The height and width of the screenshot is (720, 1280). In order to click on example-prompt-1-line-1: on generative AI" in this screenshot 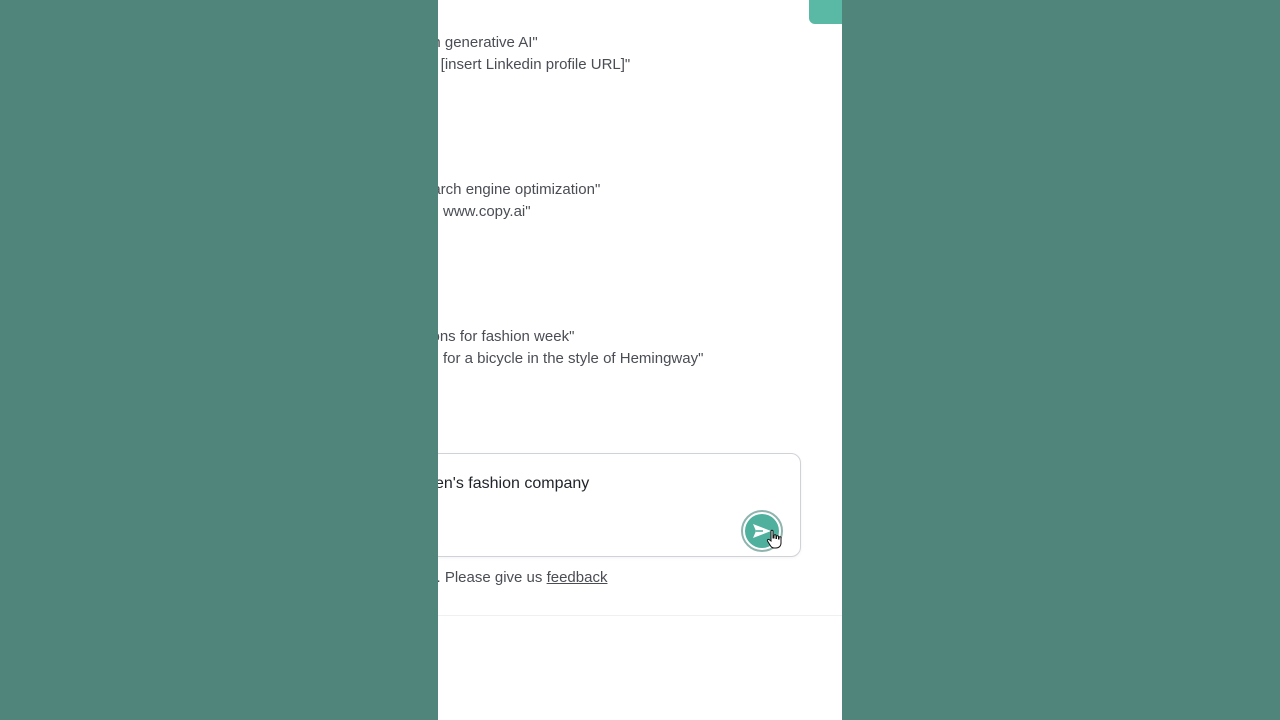, I will do `click(488, 43)`.